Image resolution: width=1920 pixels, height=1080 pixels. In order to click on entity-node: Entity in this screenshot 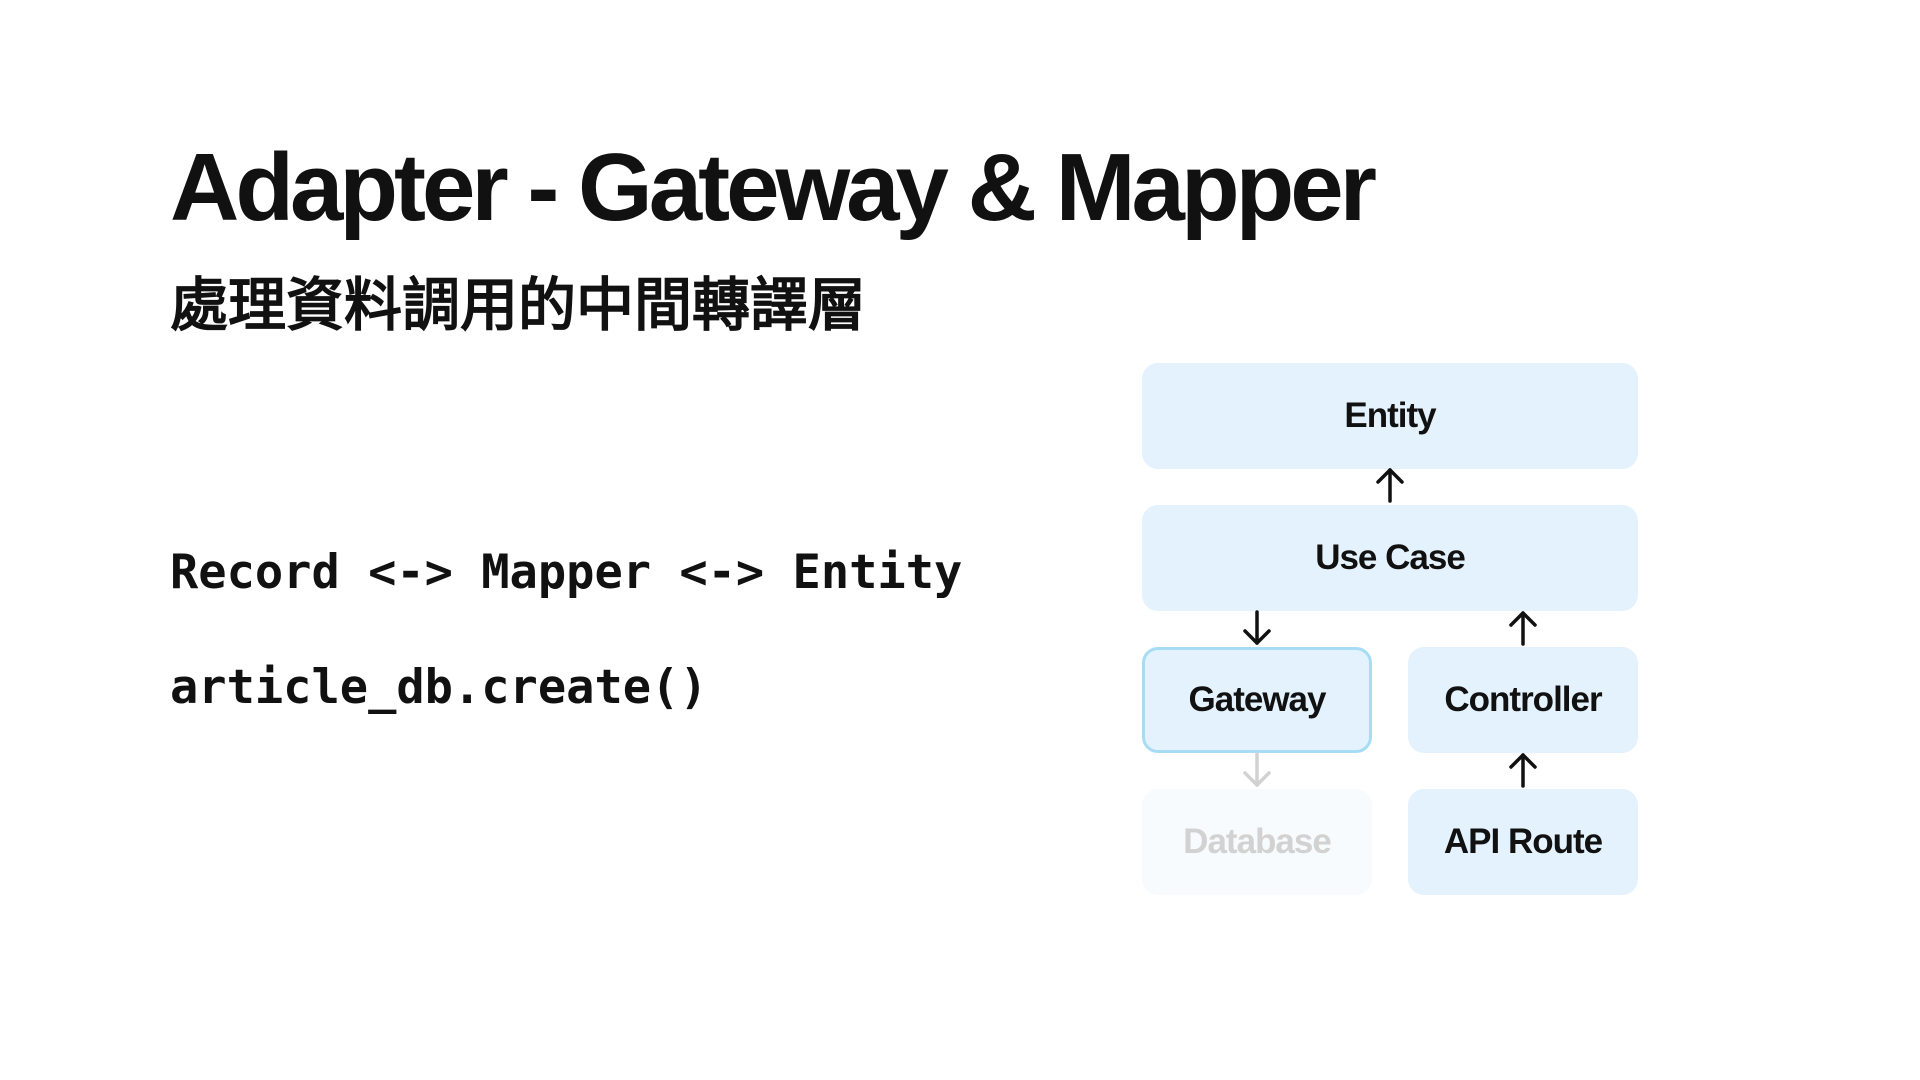, I will do `click(1390, 416)`.